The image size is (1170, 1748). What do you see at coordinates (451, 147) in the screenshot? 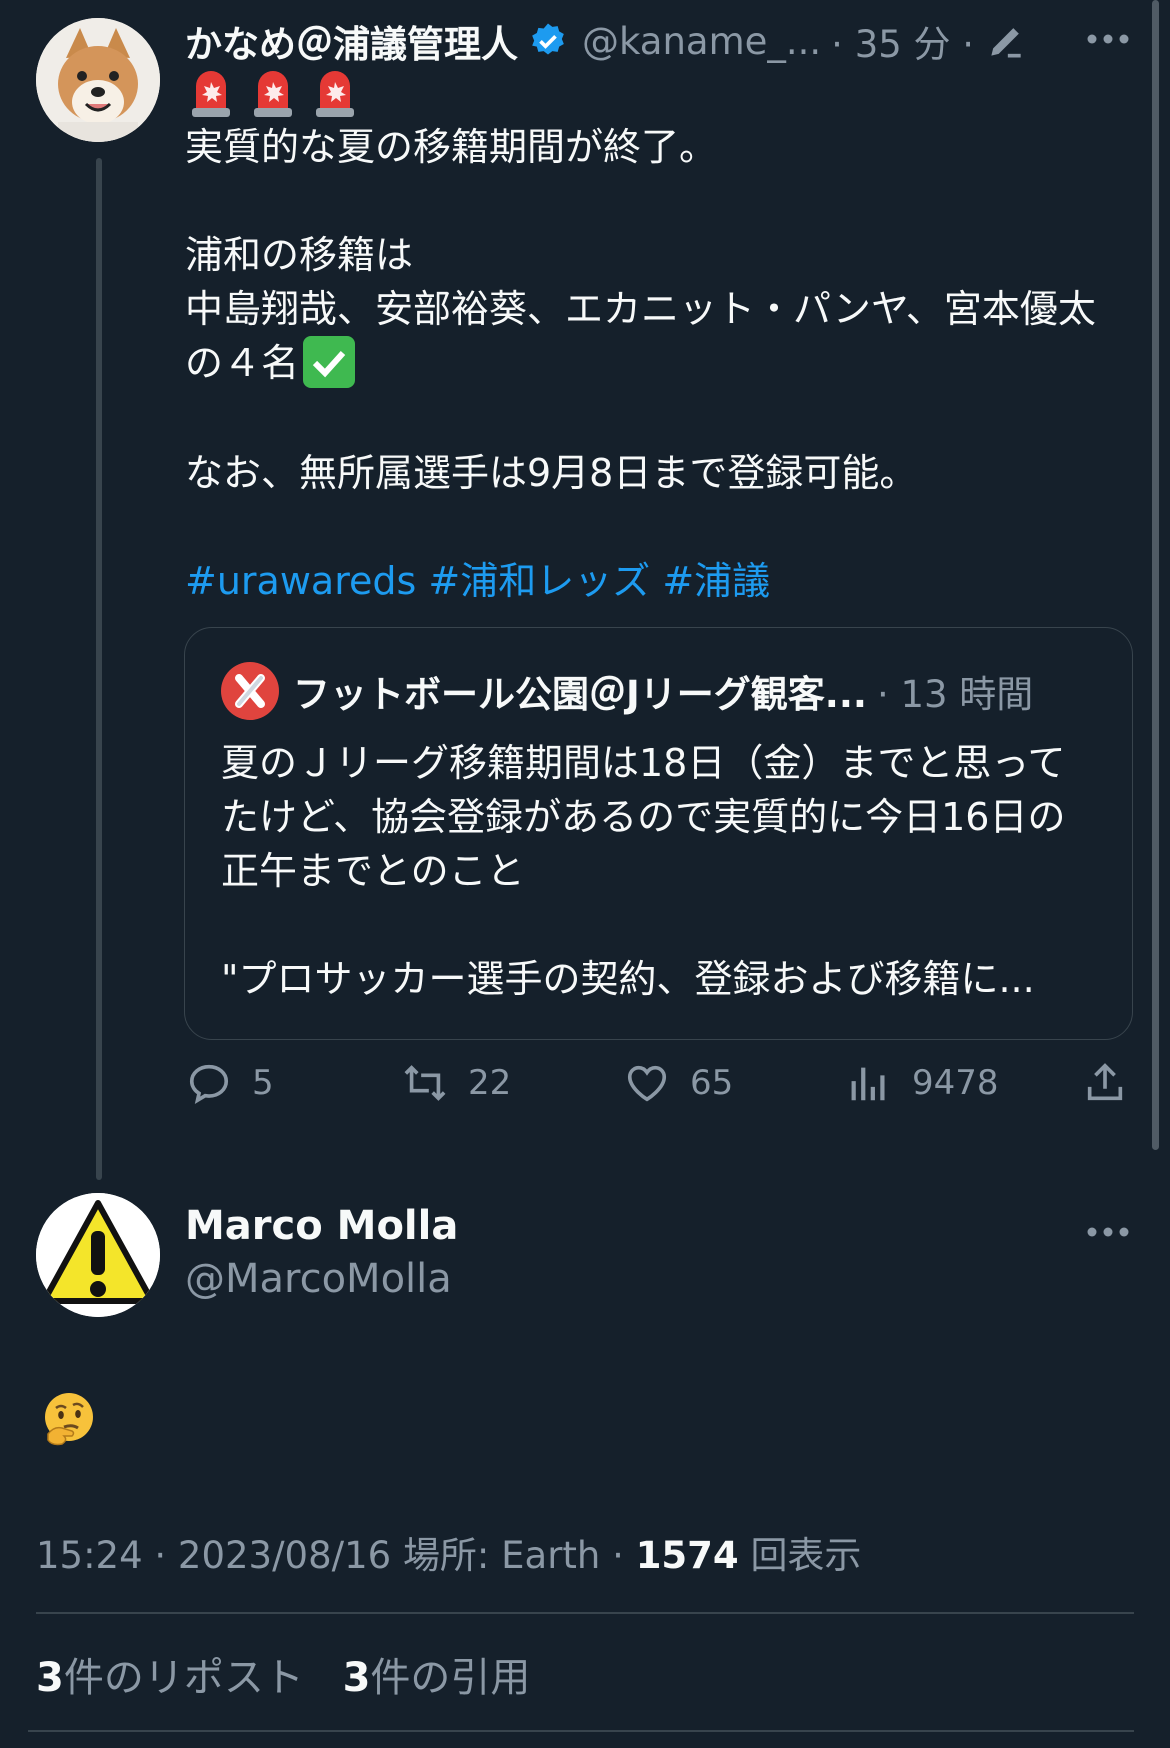
I see `tweet-line: 実質的な夏の移籍期間が終了。` at bounding box center [451, 147].